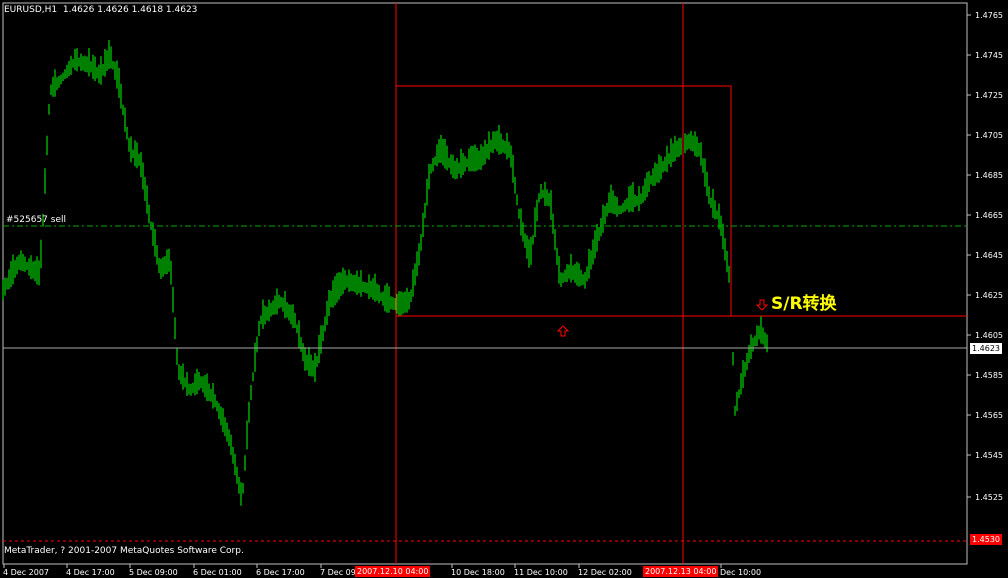  I want to click on price-axis-label: 1.4585, so click(989, 375).